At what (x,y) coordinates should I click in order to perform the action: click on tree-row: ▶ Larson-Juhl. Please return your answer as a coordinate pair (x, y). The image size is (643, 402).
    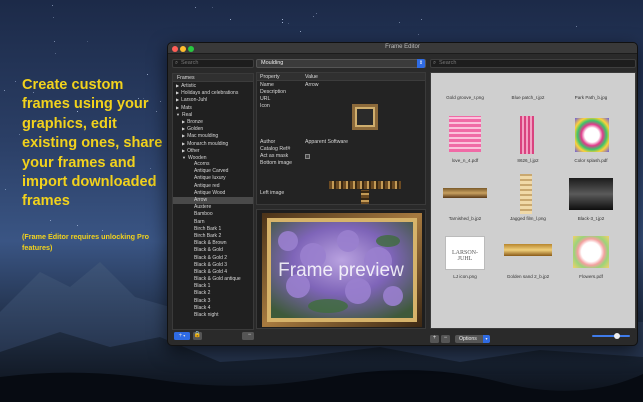
    Looking at the image, I should click on (213, 99).